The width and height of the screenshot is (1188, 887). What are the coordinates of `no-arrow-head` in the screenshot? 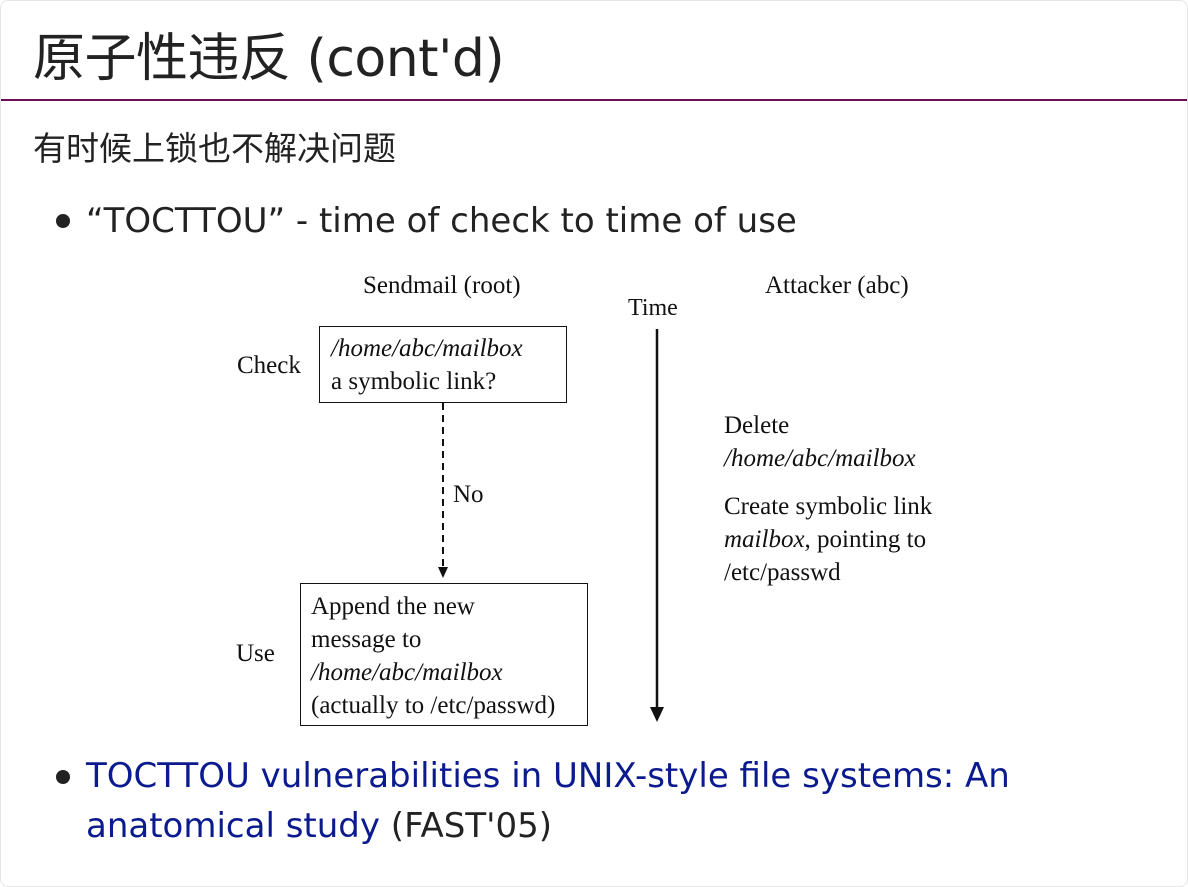 It's located at (443, 572).